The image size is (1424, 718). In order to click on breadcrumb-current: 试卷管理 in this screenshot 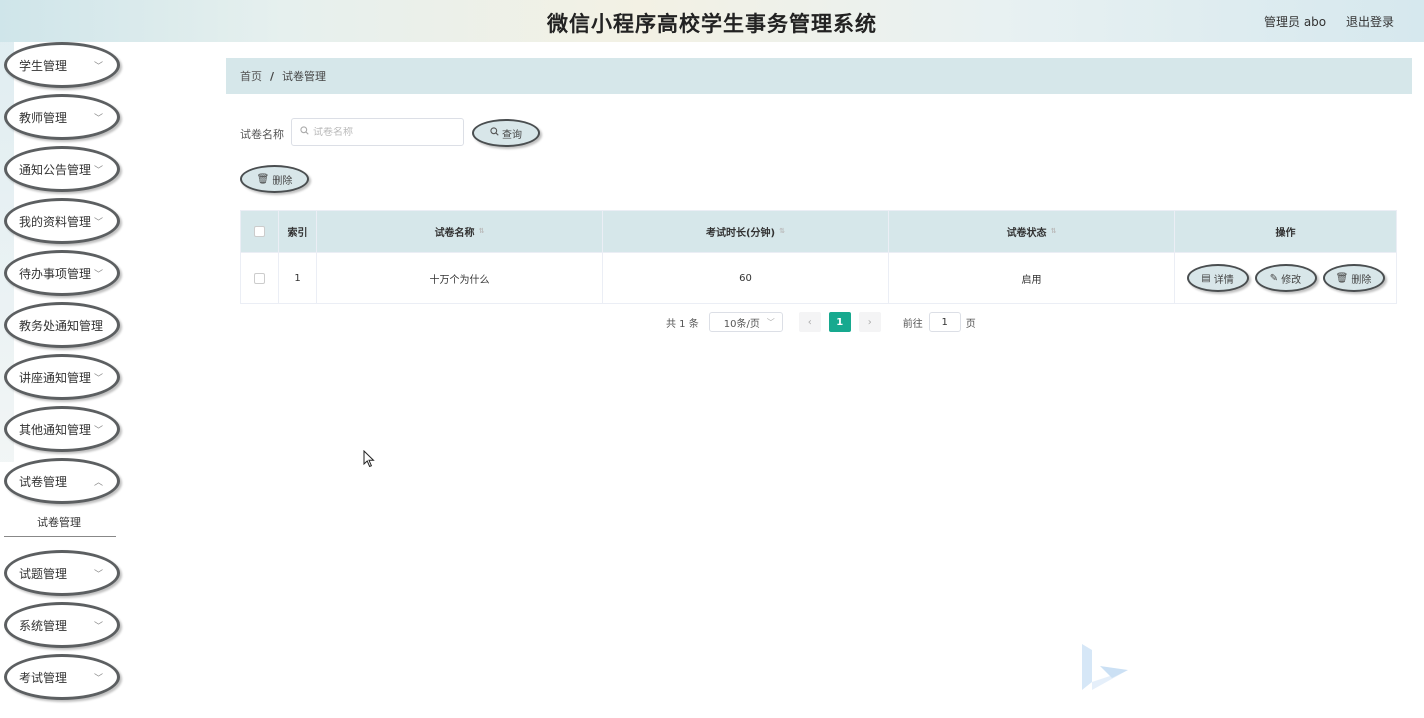, I will do `click(304, 76)`.